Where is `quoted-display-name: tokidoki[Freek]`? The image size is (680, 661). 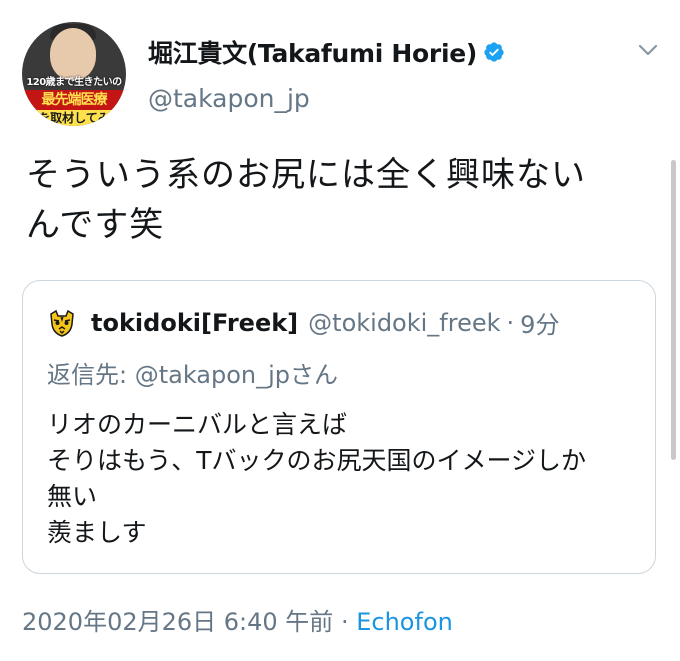 quoted-display-name: tokidoki[Freek] is located at coordinates (194, 323).